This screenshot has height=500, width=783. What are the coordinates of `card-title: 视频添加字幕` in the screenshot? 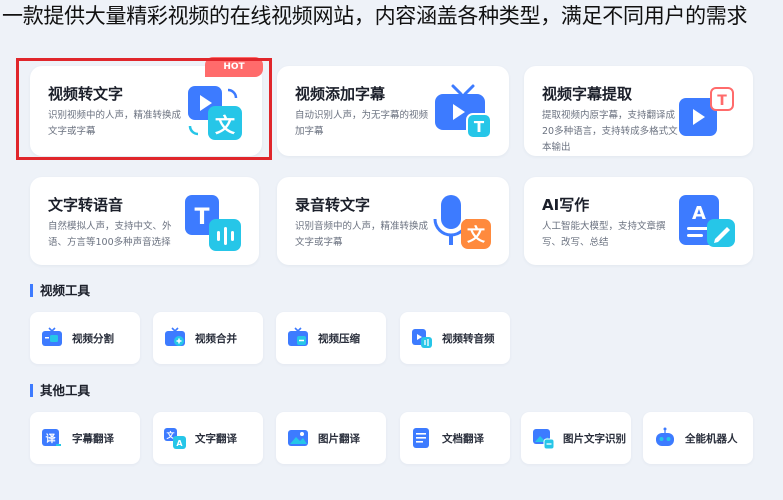 It's located at (340, 94).